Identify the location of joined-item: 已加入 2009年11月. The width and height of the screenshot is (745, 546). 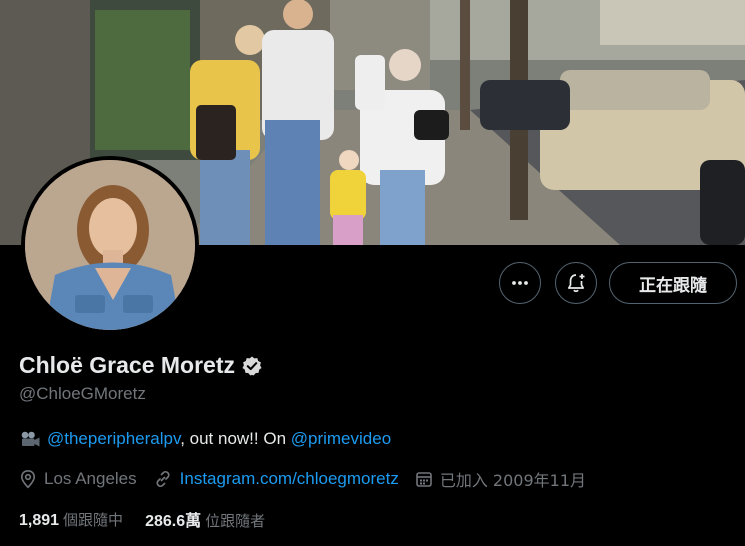
(500, 479).